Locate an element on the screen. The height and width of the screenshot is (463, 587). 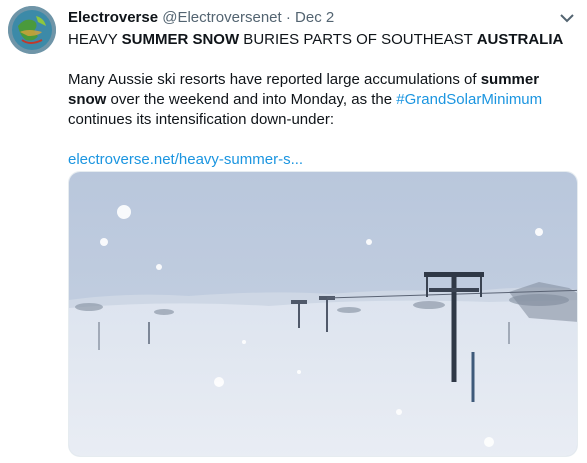
hashtag-link: #GrandSolarMinimum is located at coordinates (469, 99).